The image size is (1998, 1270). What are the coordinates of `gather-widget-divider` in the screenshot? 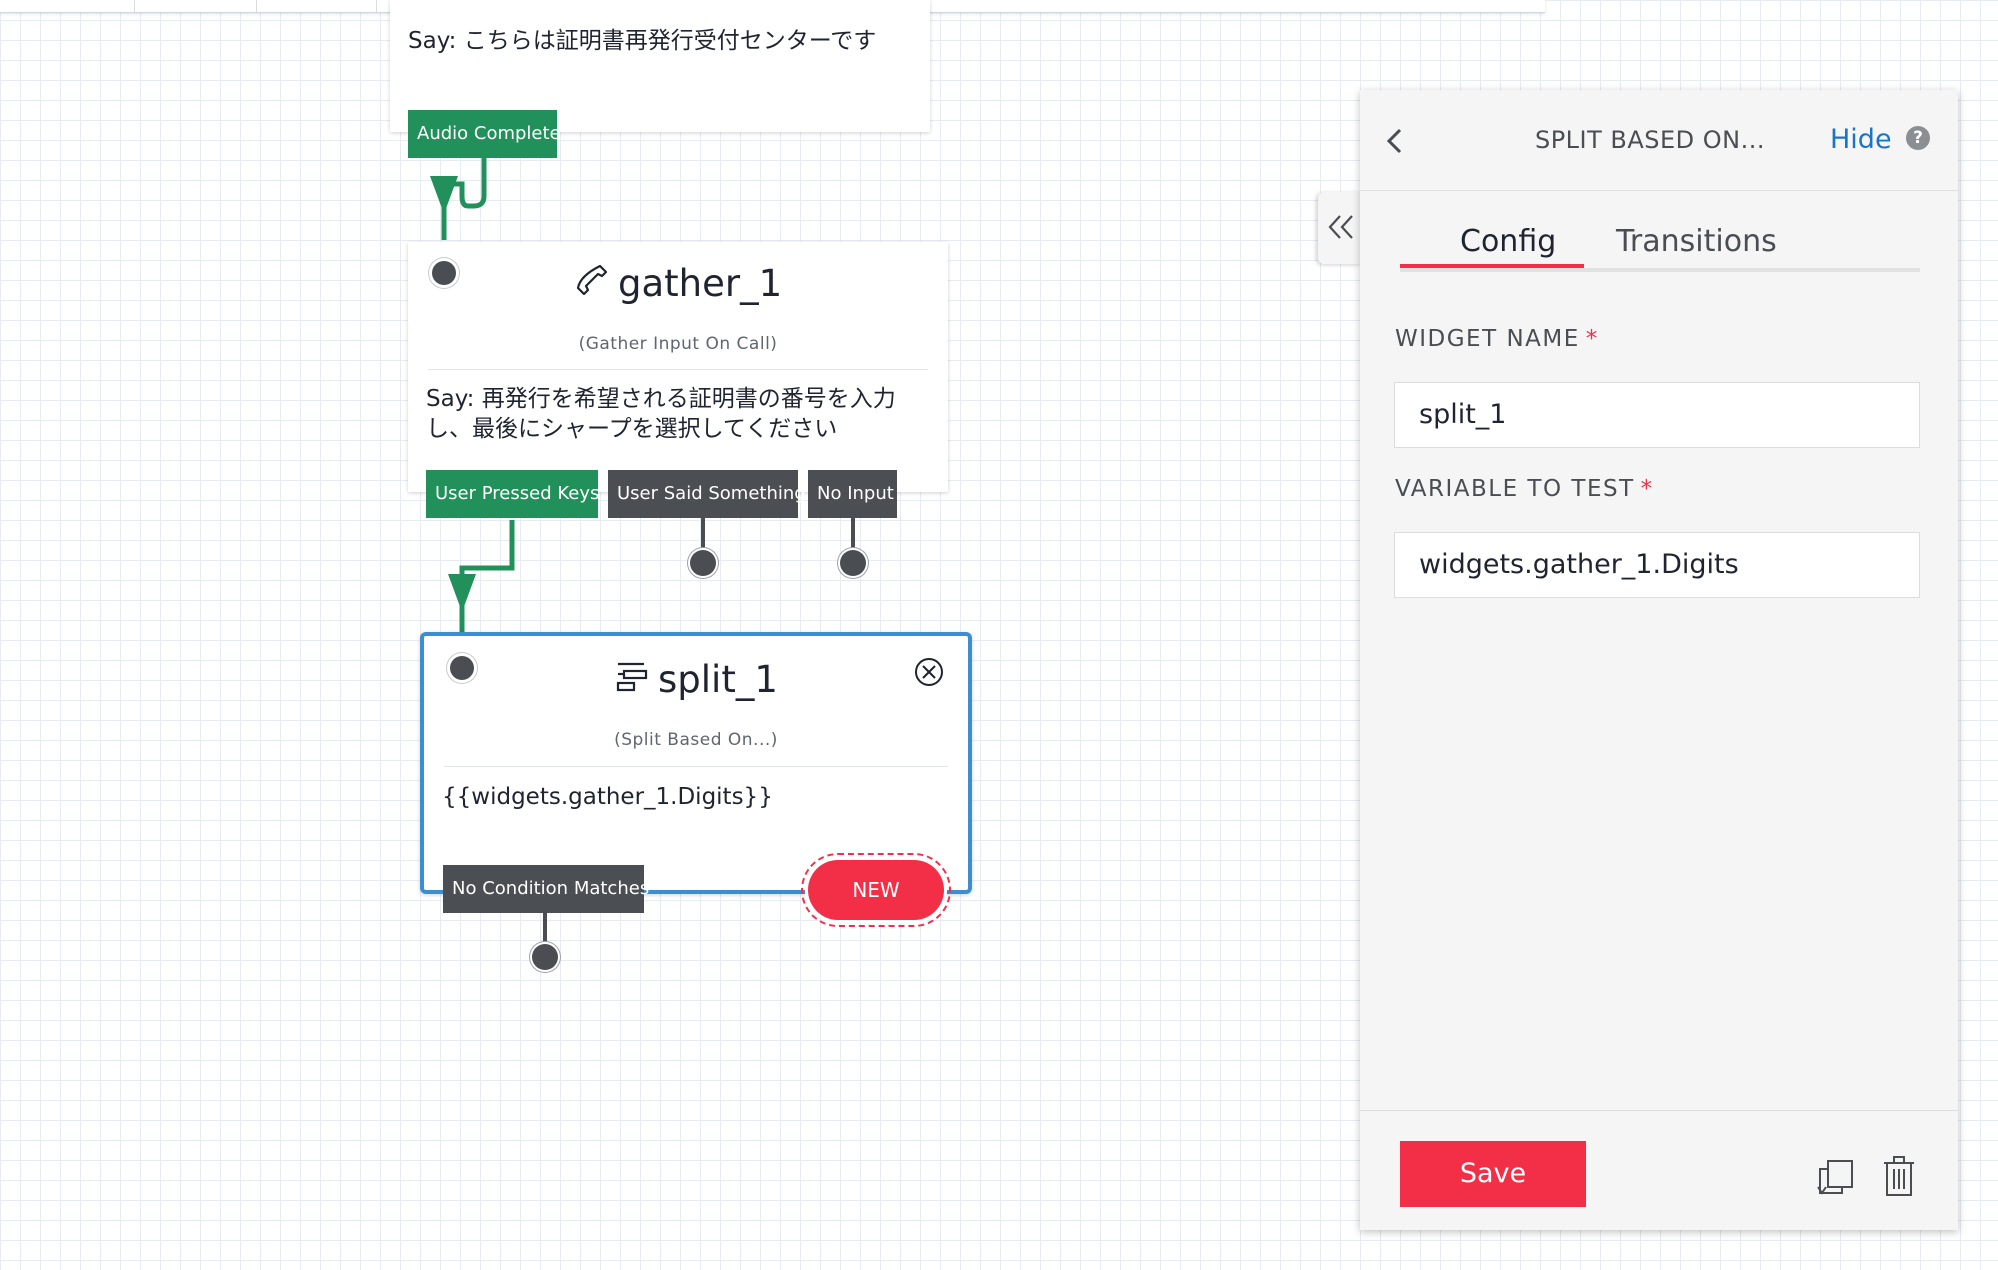 It's located at (678, 369).